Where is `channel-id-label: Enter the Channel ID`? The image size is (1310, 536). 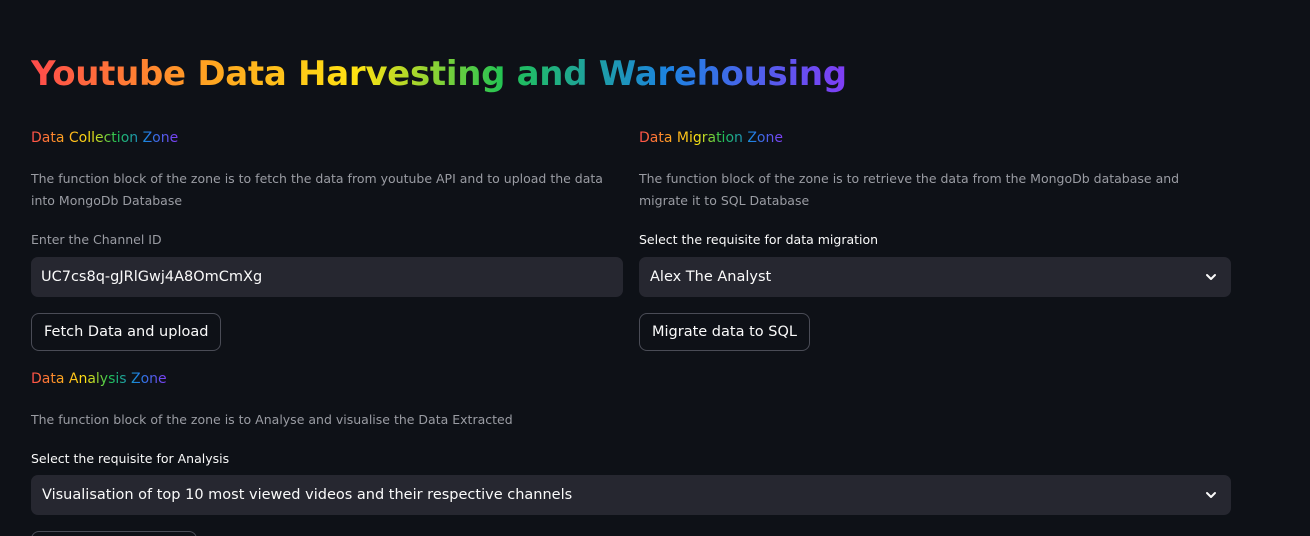 channel-id-label: Enter the Channel ID is located at coordinates (96, 239).